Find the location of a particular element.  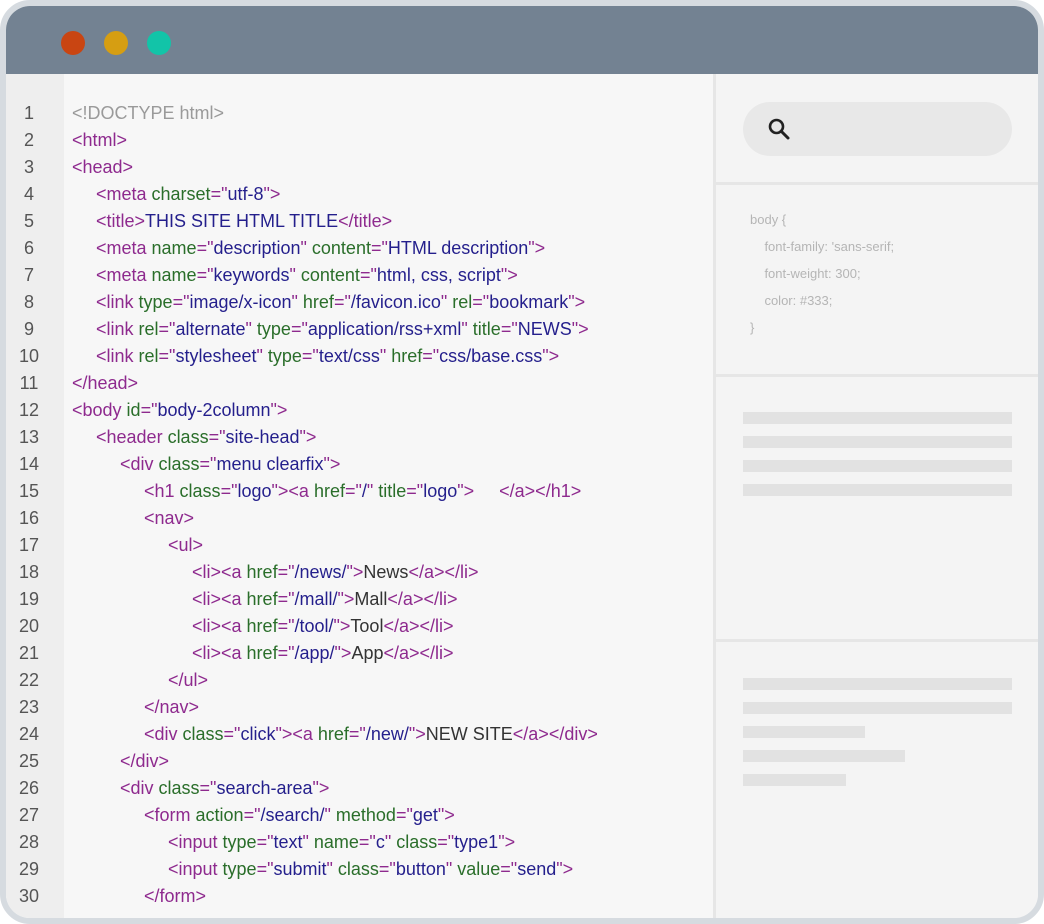

code-token: type is located at coordinates (284, 356).